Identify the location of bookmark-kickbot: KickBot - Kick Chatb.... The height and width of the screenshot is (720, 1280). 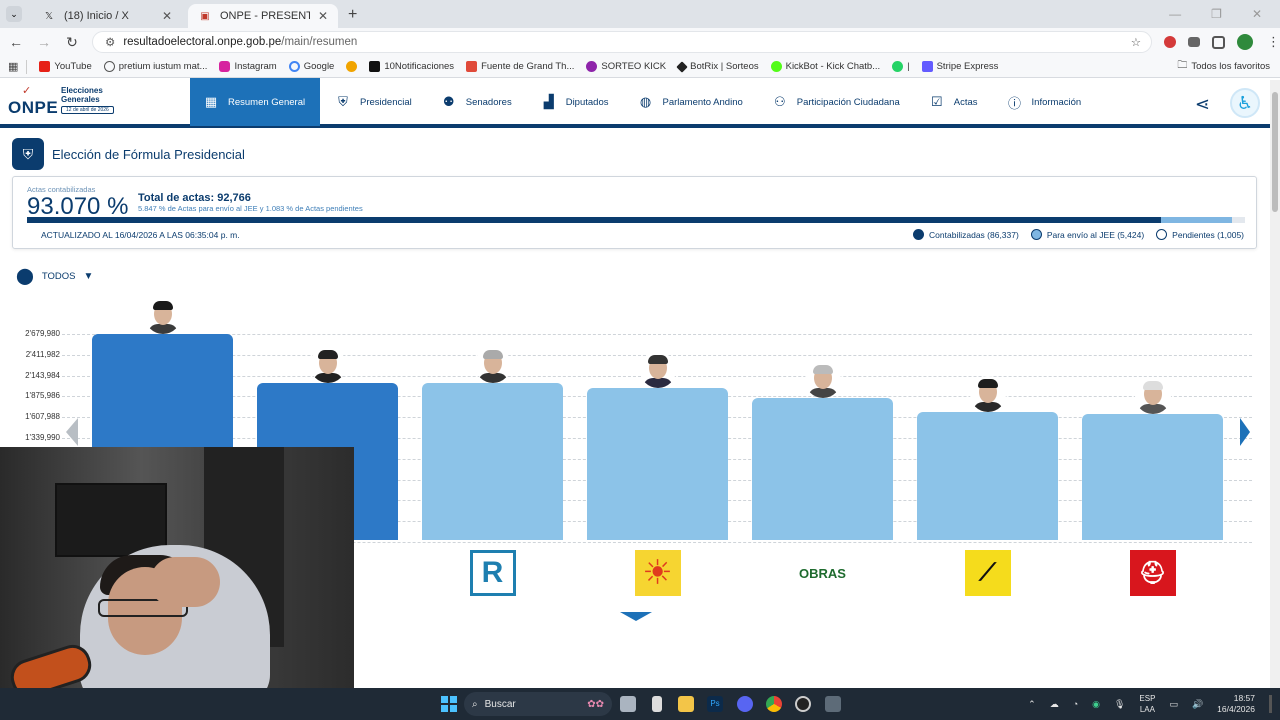
(825, 66).